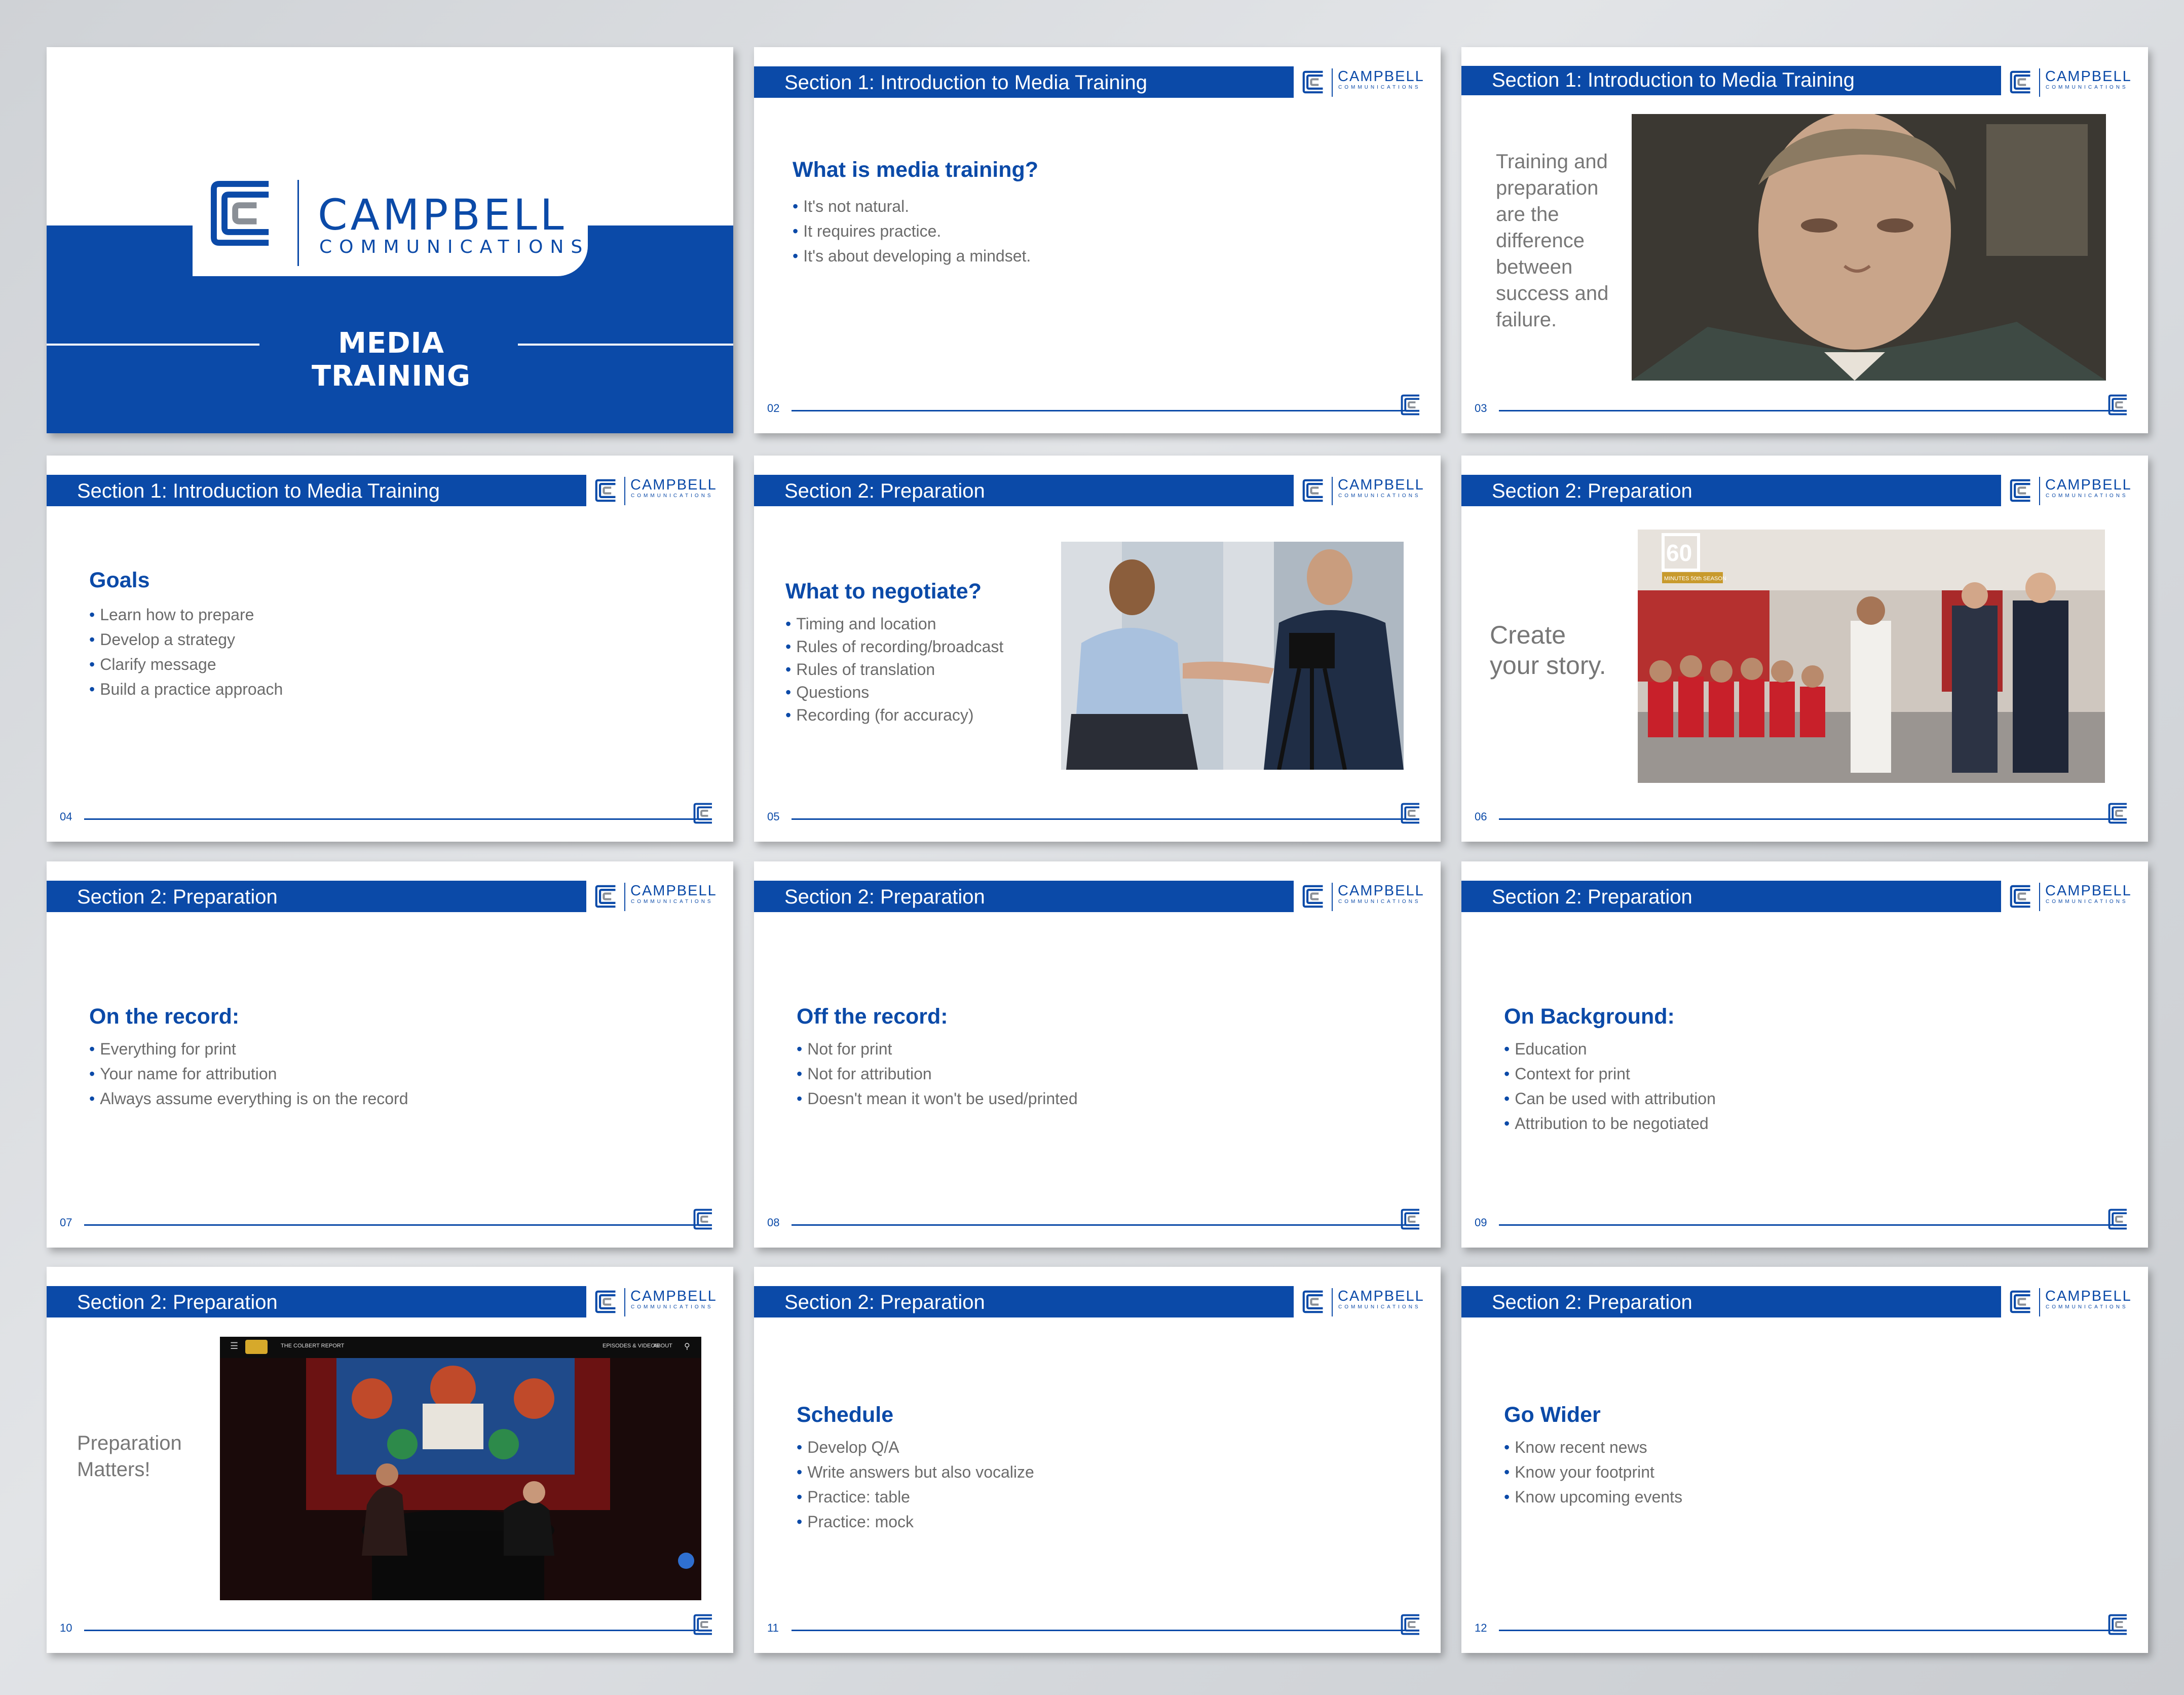 The image size is (2184, 1695). What do you see at coordinates (153, 345) in the screenshot?
I see `title-rule-left` at bounding box center [153, 345].